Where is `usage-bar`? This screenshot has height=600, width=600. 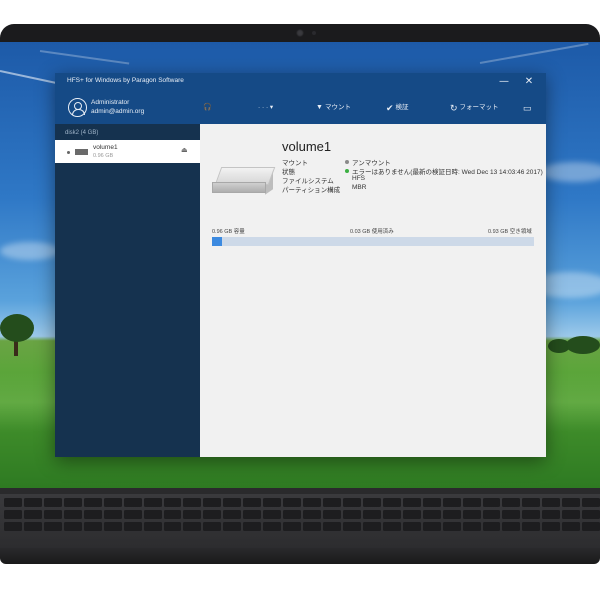
usage-bar is located at coordinates (373, 241).